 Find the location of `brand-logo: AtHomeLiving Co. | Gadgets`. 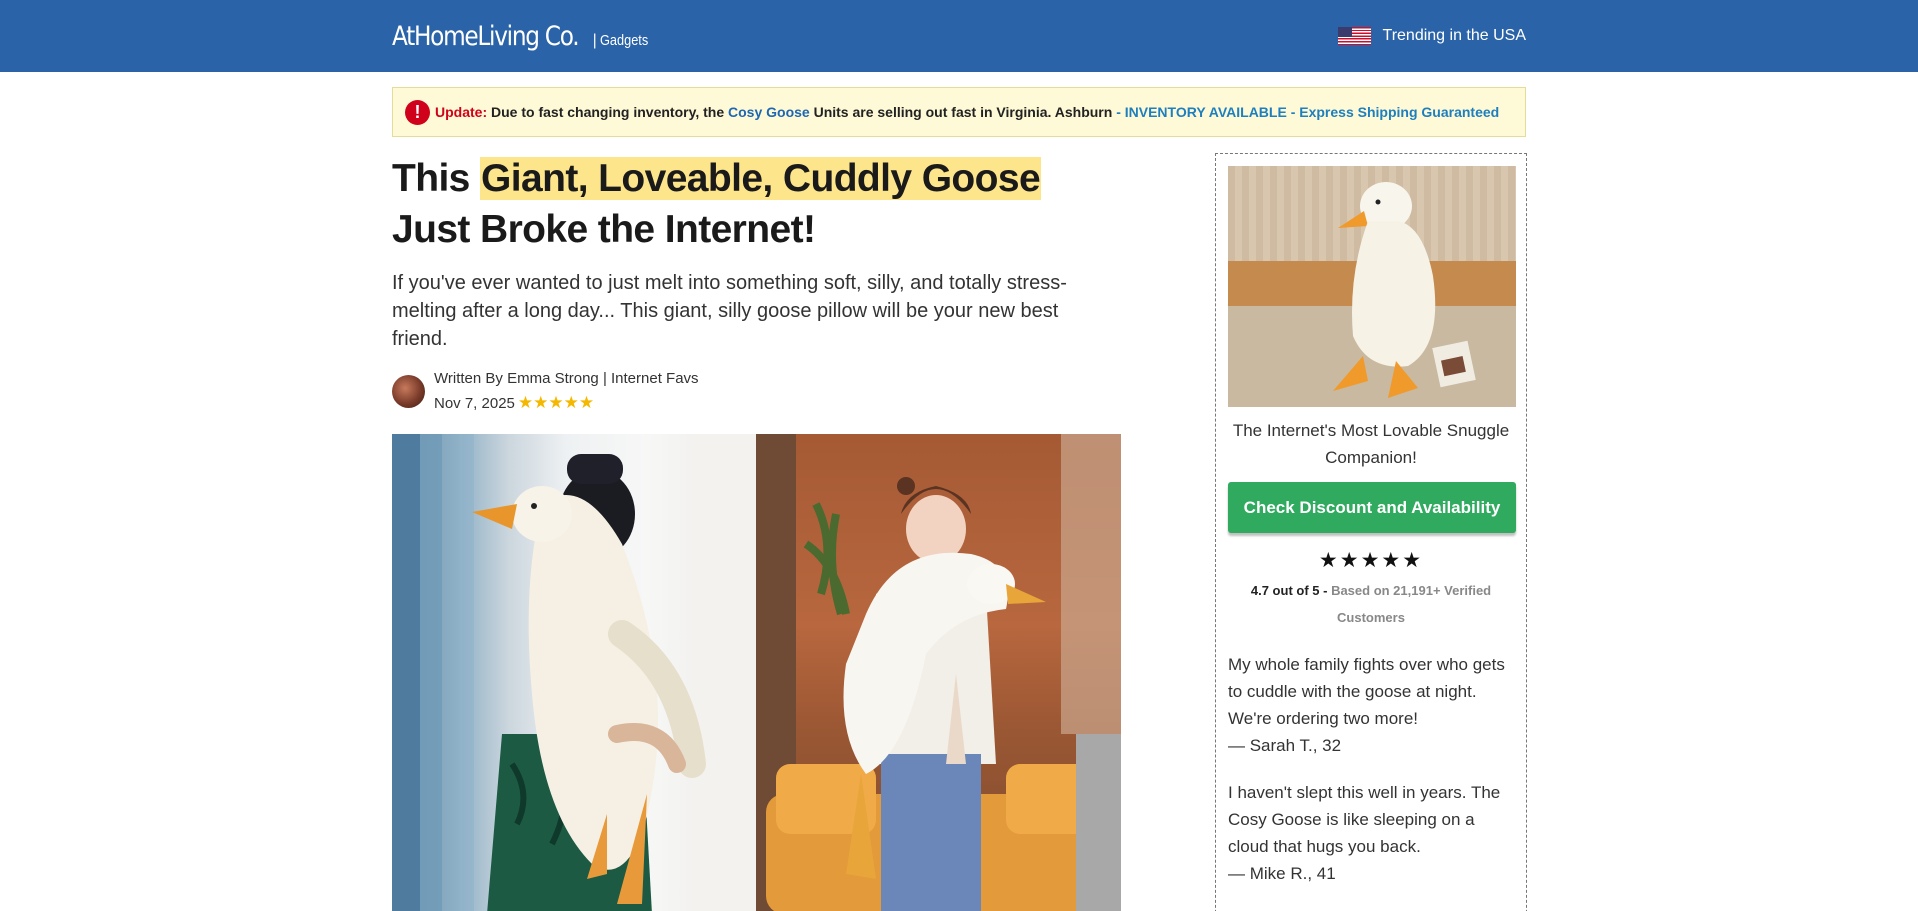

brand-logo: AtHomeLiving Co. | Gadgets is located at coordinates (524, 36).